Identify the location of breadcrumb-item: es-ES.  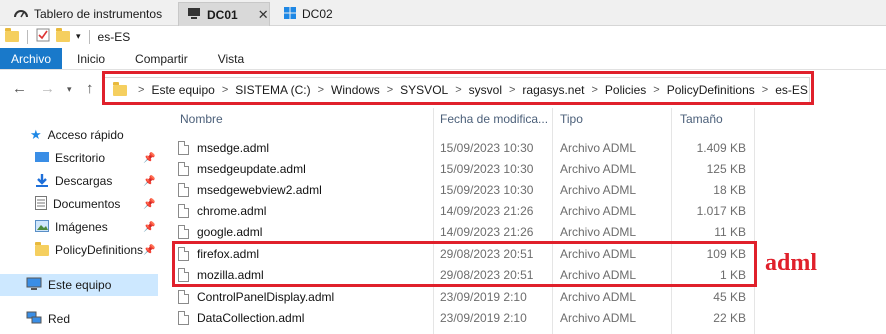
(791, 90).